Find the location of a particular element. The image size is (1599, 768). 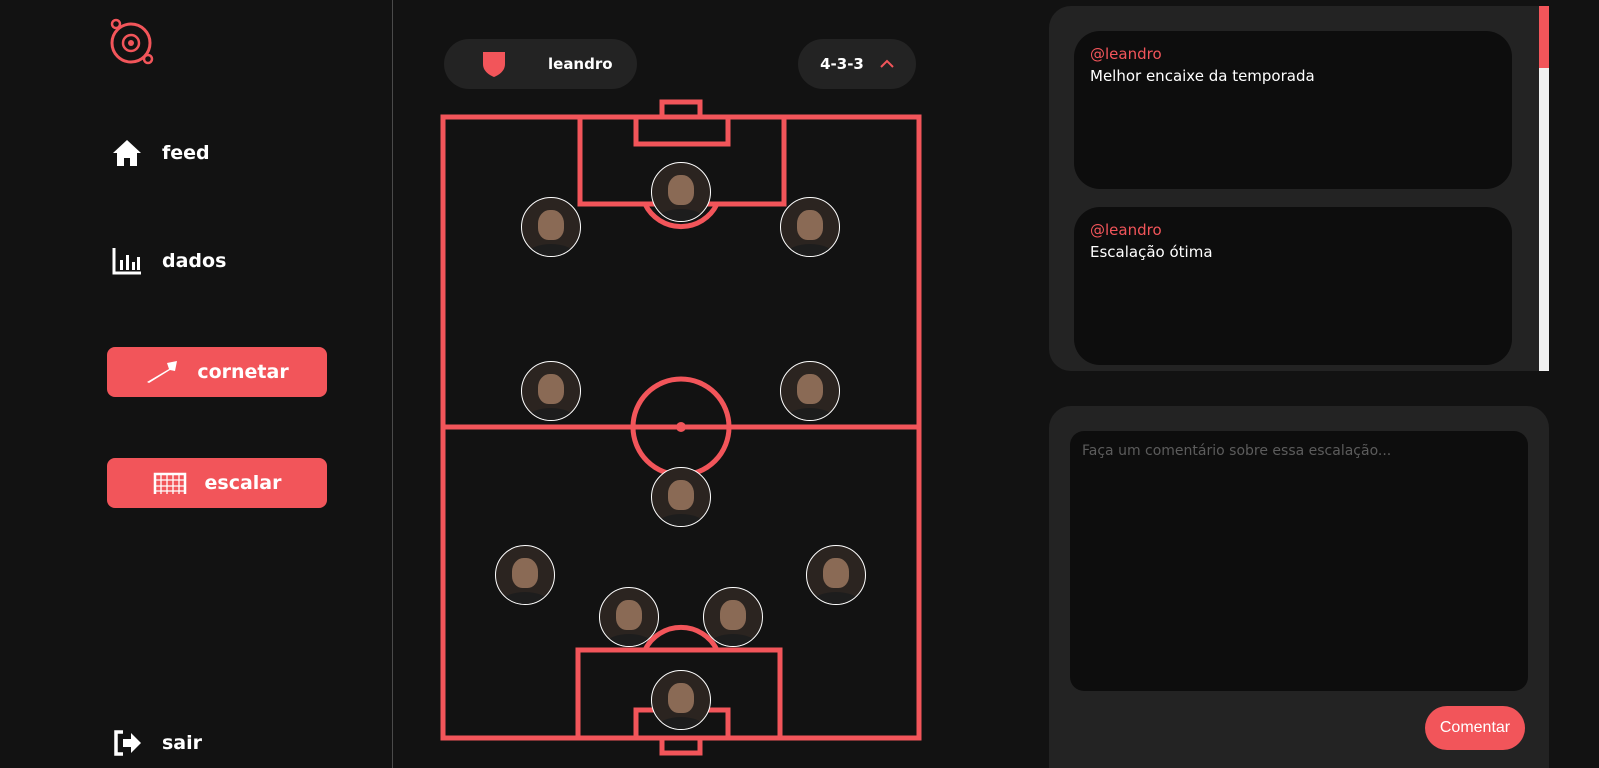

comment-text: Melhor encaixe da temporada is located at coordinates (1202, 76).